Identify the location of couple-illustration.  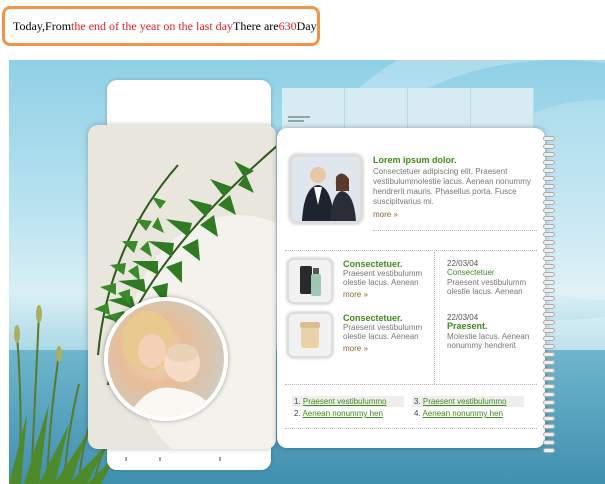
(326, 189).